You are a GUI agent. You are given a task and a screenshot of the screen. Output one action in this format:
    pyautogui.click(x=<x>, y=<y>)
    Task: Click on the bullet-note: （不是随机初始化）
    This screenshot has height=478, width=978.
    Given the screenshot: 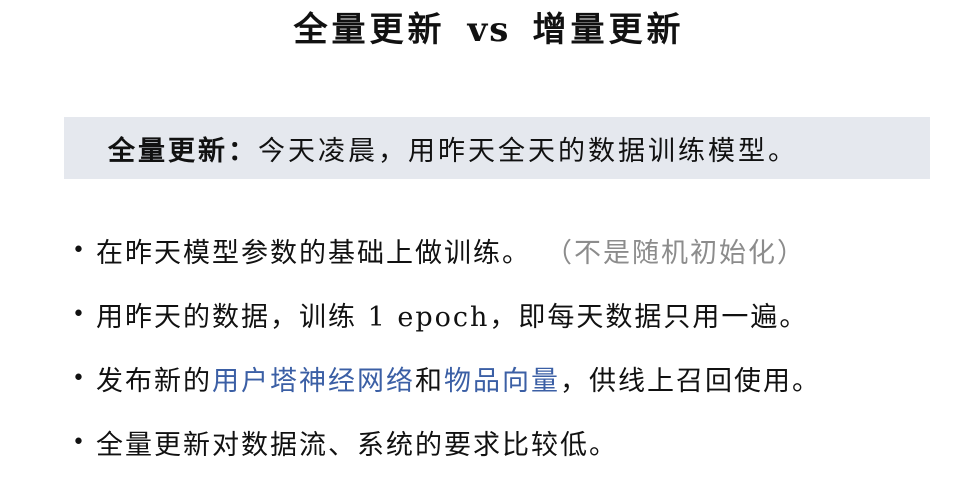 What is the action you would take?
    pyautogui.click(x=675, y=253)
    